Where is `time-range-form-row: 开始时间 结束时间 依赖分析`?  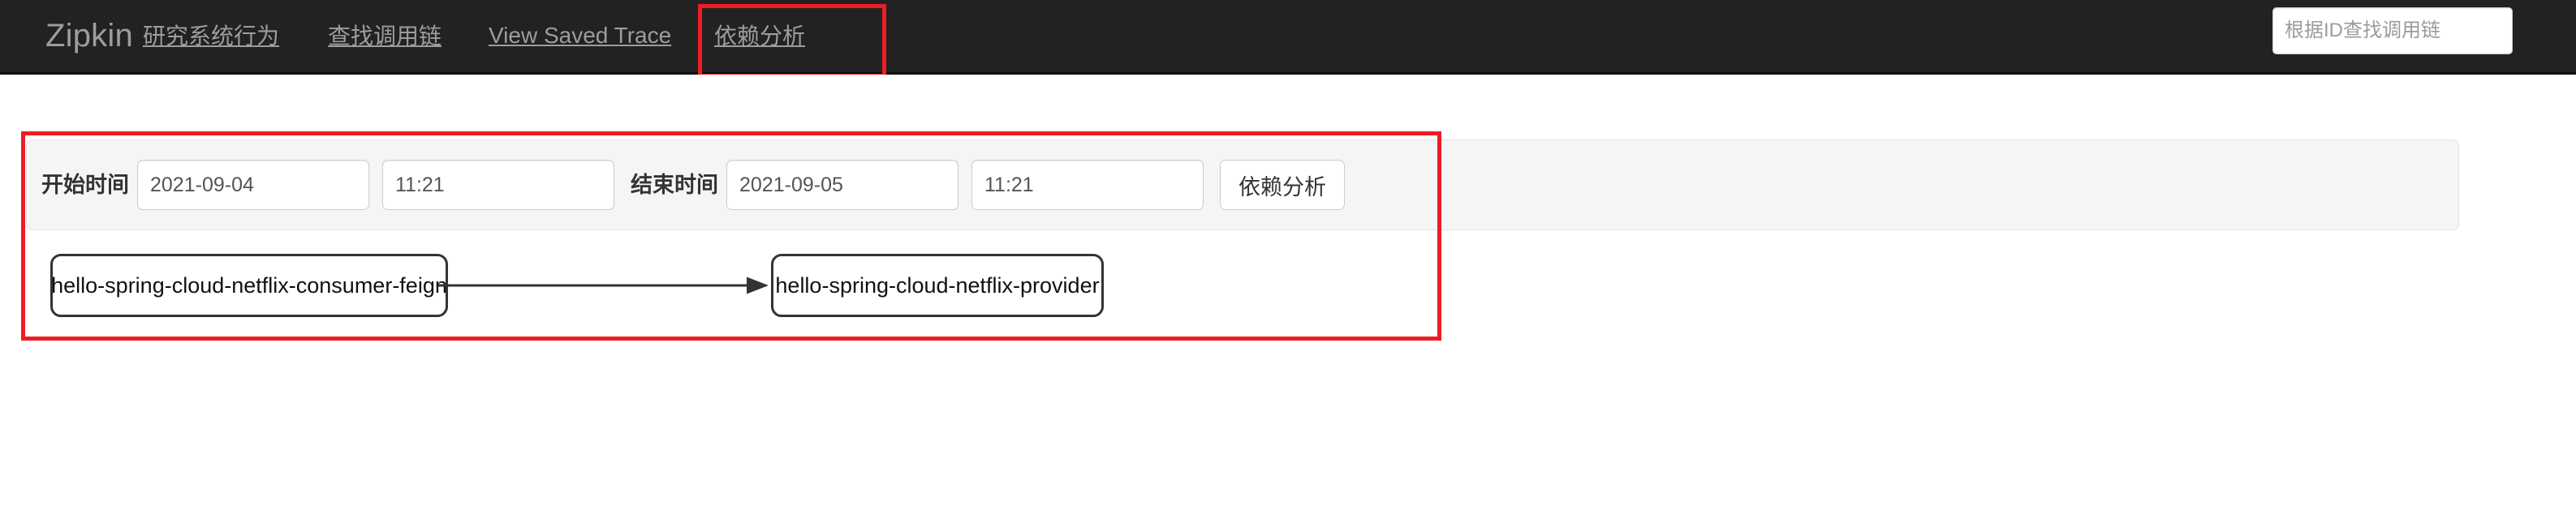
time-range-form-row: 开始时间 结束时间 依赖分析 is located at coordinates (693, 185).